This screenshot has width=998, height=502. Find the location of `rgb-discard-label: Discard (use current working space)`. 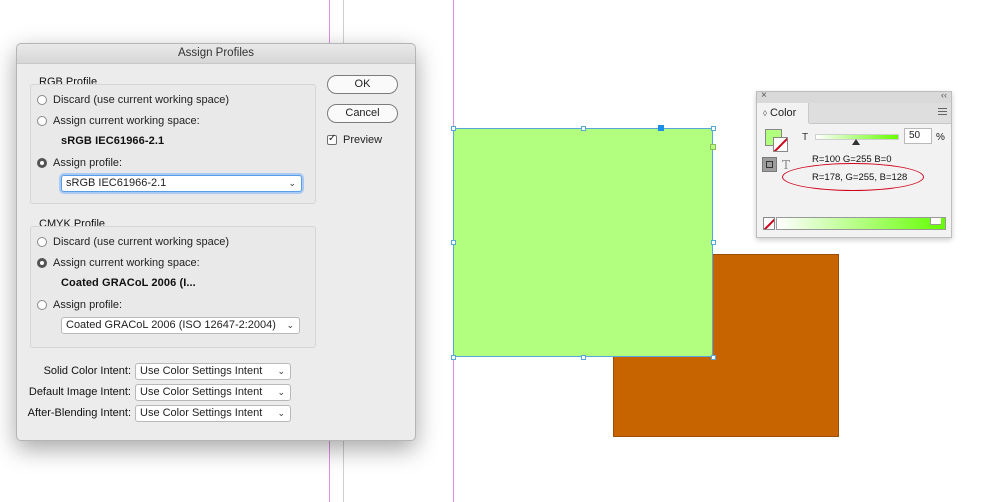

rgb-discard-label: Discard (use current working space) is located at coordinates (141, 100).